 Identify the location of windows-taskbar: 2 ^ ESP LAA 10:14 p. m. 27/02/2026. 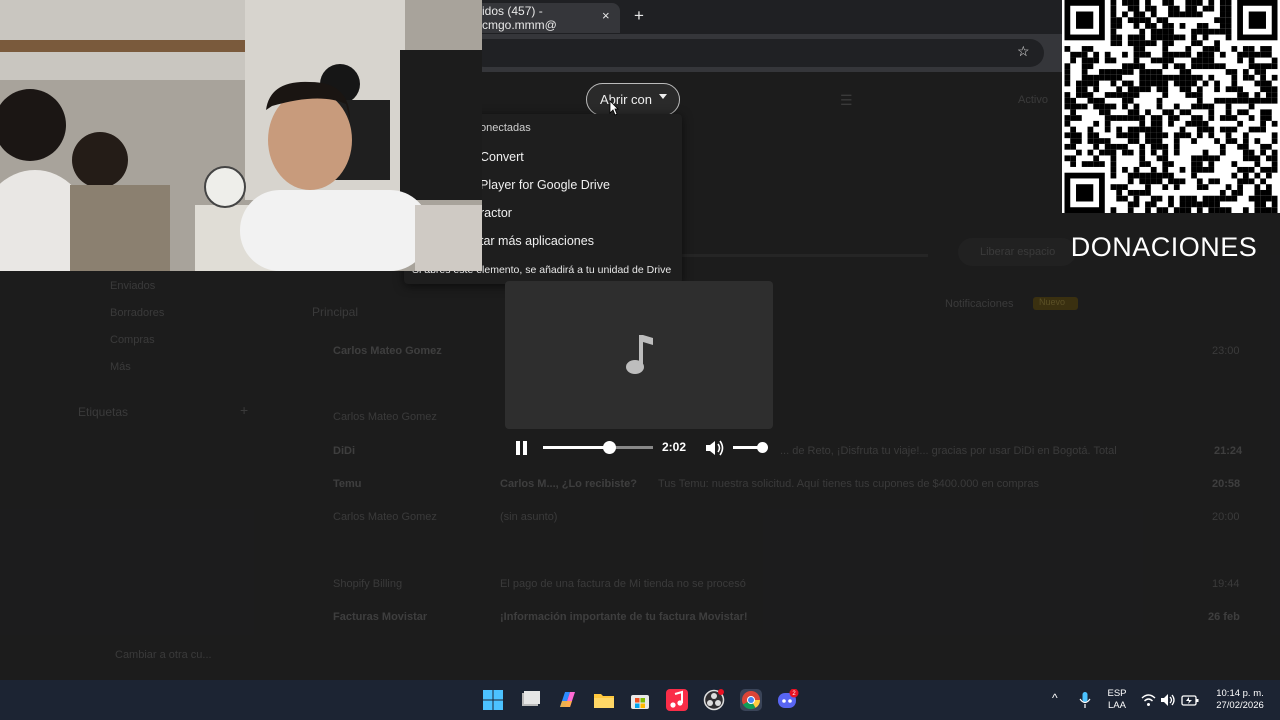
(640, 700).